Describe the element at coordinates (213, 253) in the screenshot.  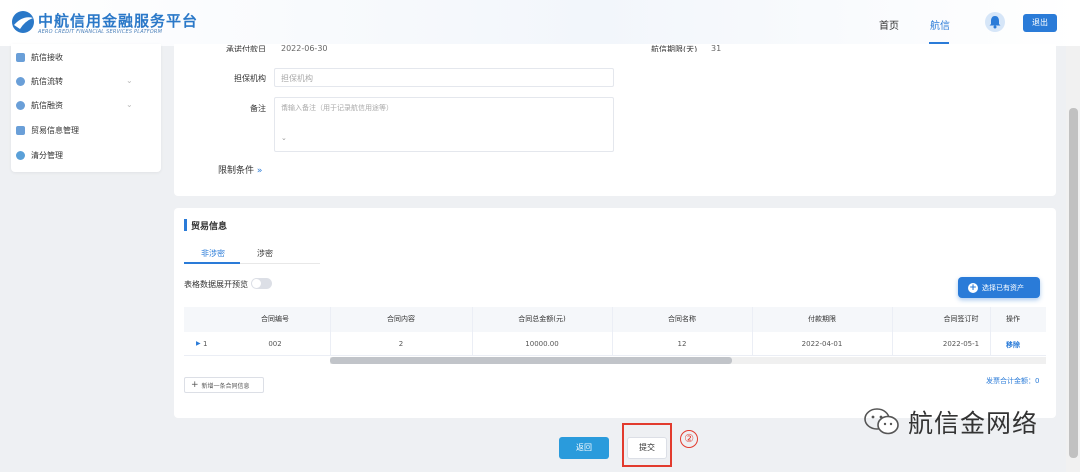
I see `tab-non-secret: 非涉密` at that location.